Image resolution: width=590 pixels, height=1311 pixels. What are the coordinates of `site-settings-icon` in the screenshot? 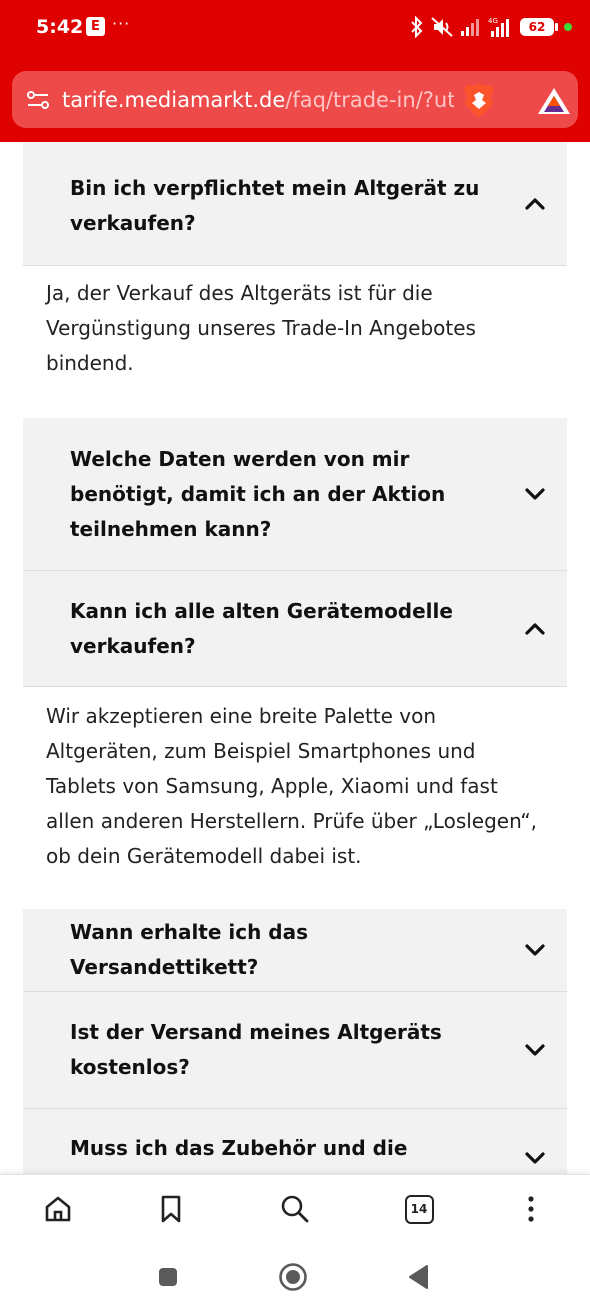 It's located at (38, 100).